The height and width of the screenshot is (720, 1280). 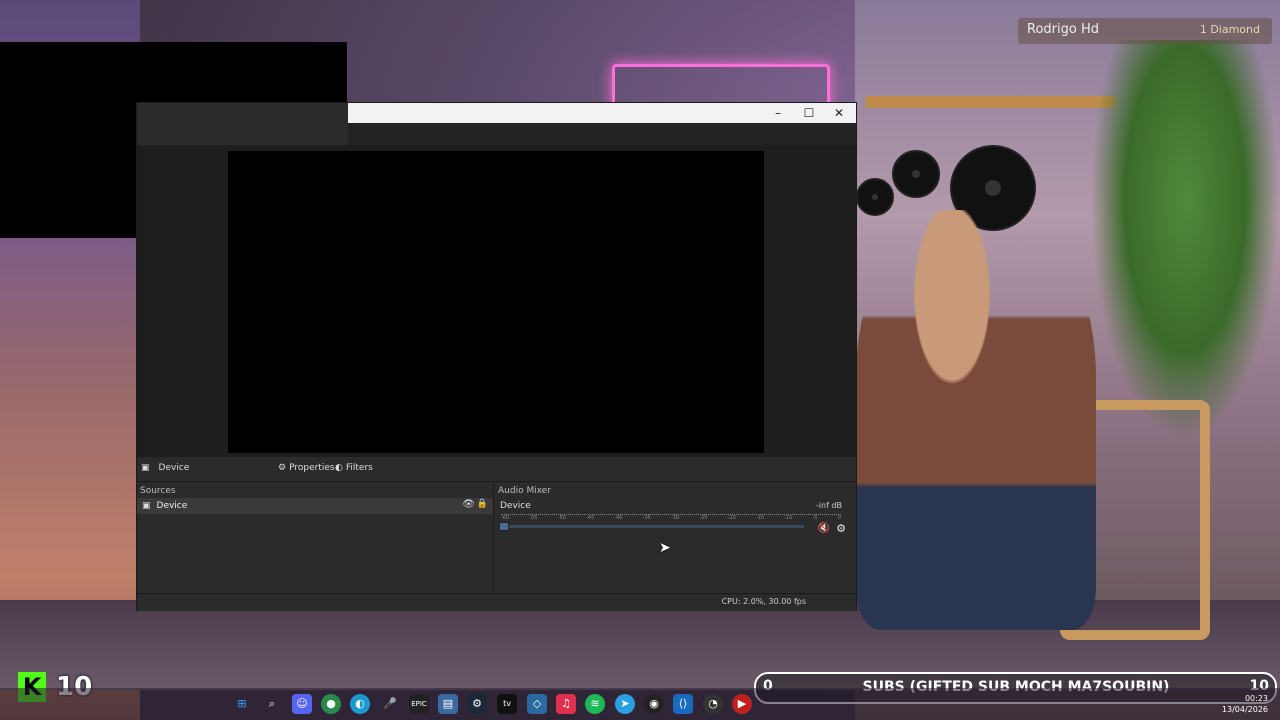 What do you see at coordinates (566, 704) in the screenshot?
I see `music-icon: ♫` at bounding box center [566, 704].